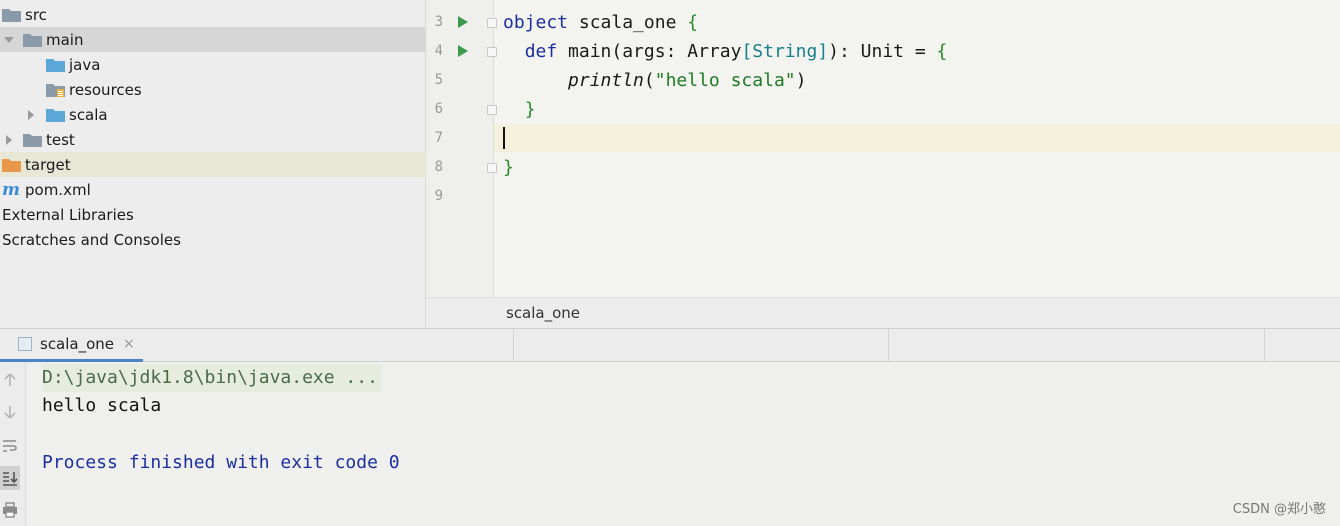  What do you see at coordinates (10, 446) in the screenshot?
I see `soft-wrap-icon` at bounding box center [10, 446].